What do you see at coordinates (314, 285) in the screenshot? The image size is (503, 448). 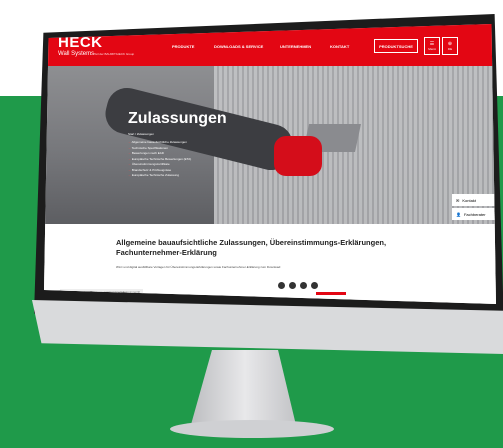 I see `linkedin-icon` at bounding box center [314, 285].